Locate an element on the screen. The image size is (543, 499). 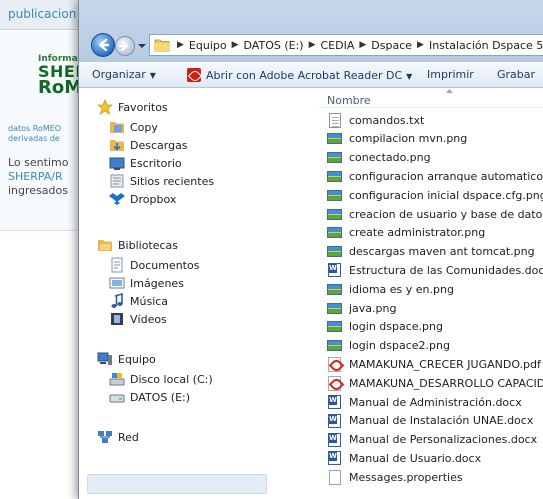
column-header-name: Nombre is located at coordinates (349, 100).